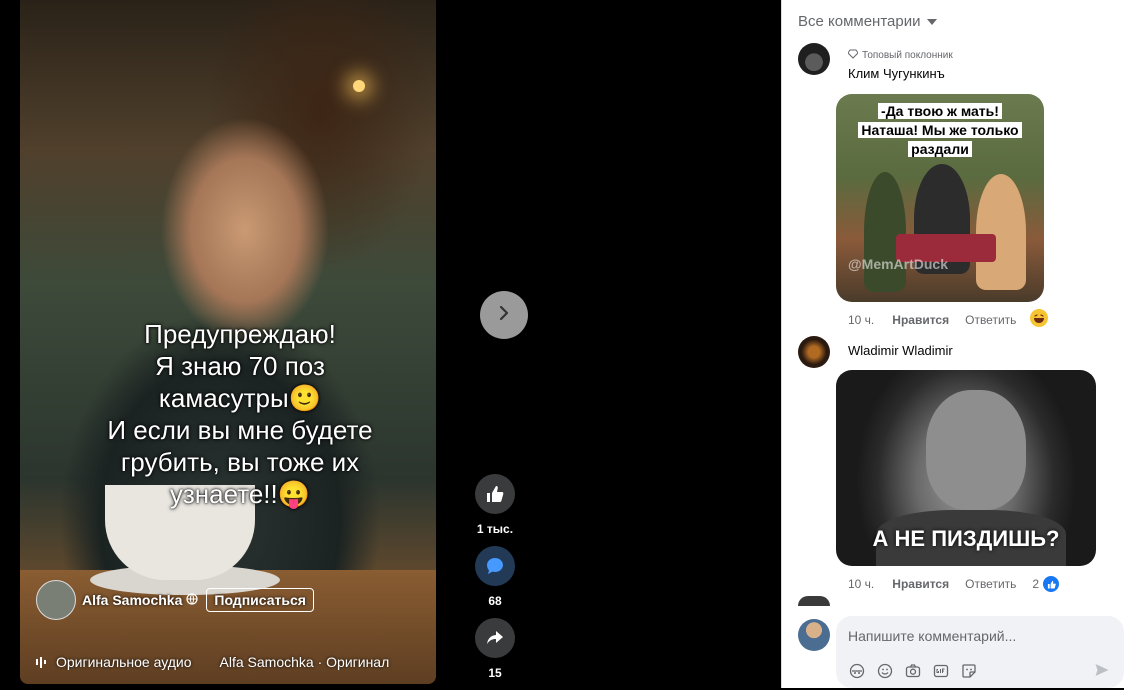 This screenshot has height=690, width=1124. I want to click on meme-caption-line: -Да твою ж мать!, so click(940, 111).